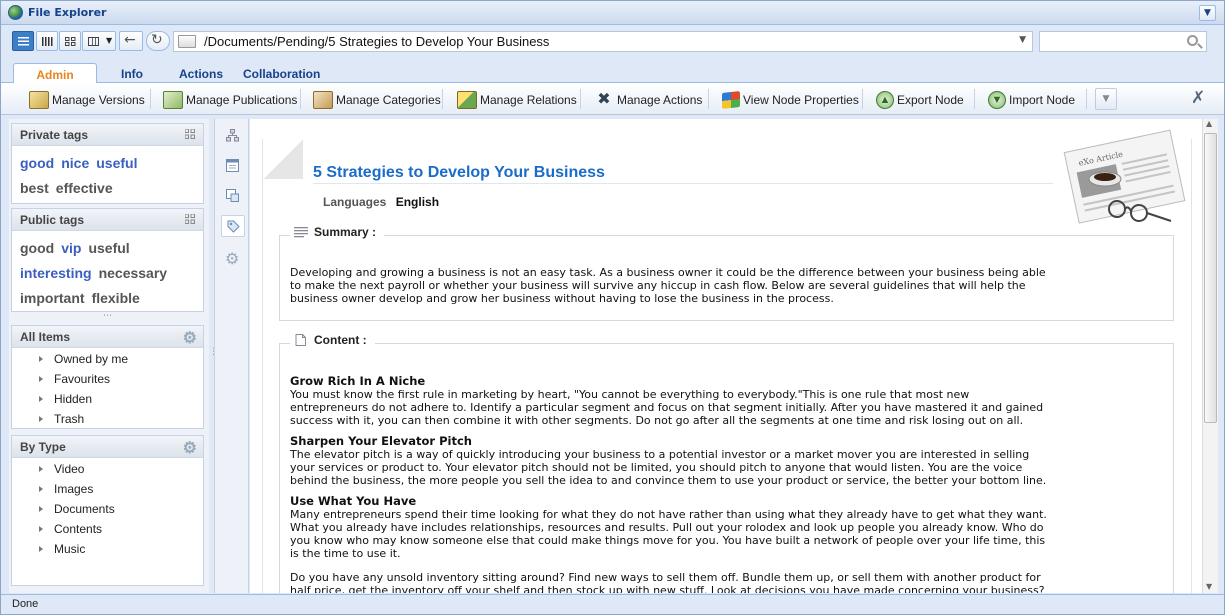 The image size is (1225, 615). I want to click on by-type-title: By Type, so click(43, 447).